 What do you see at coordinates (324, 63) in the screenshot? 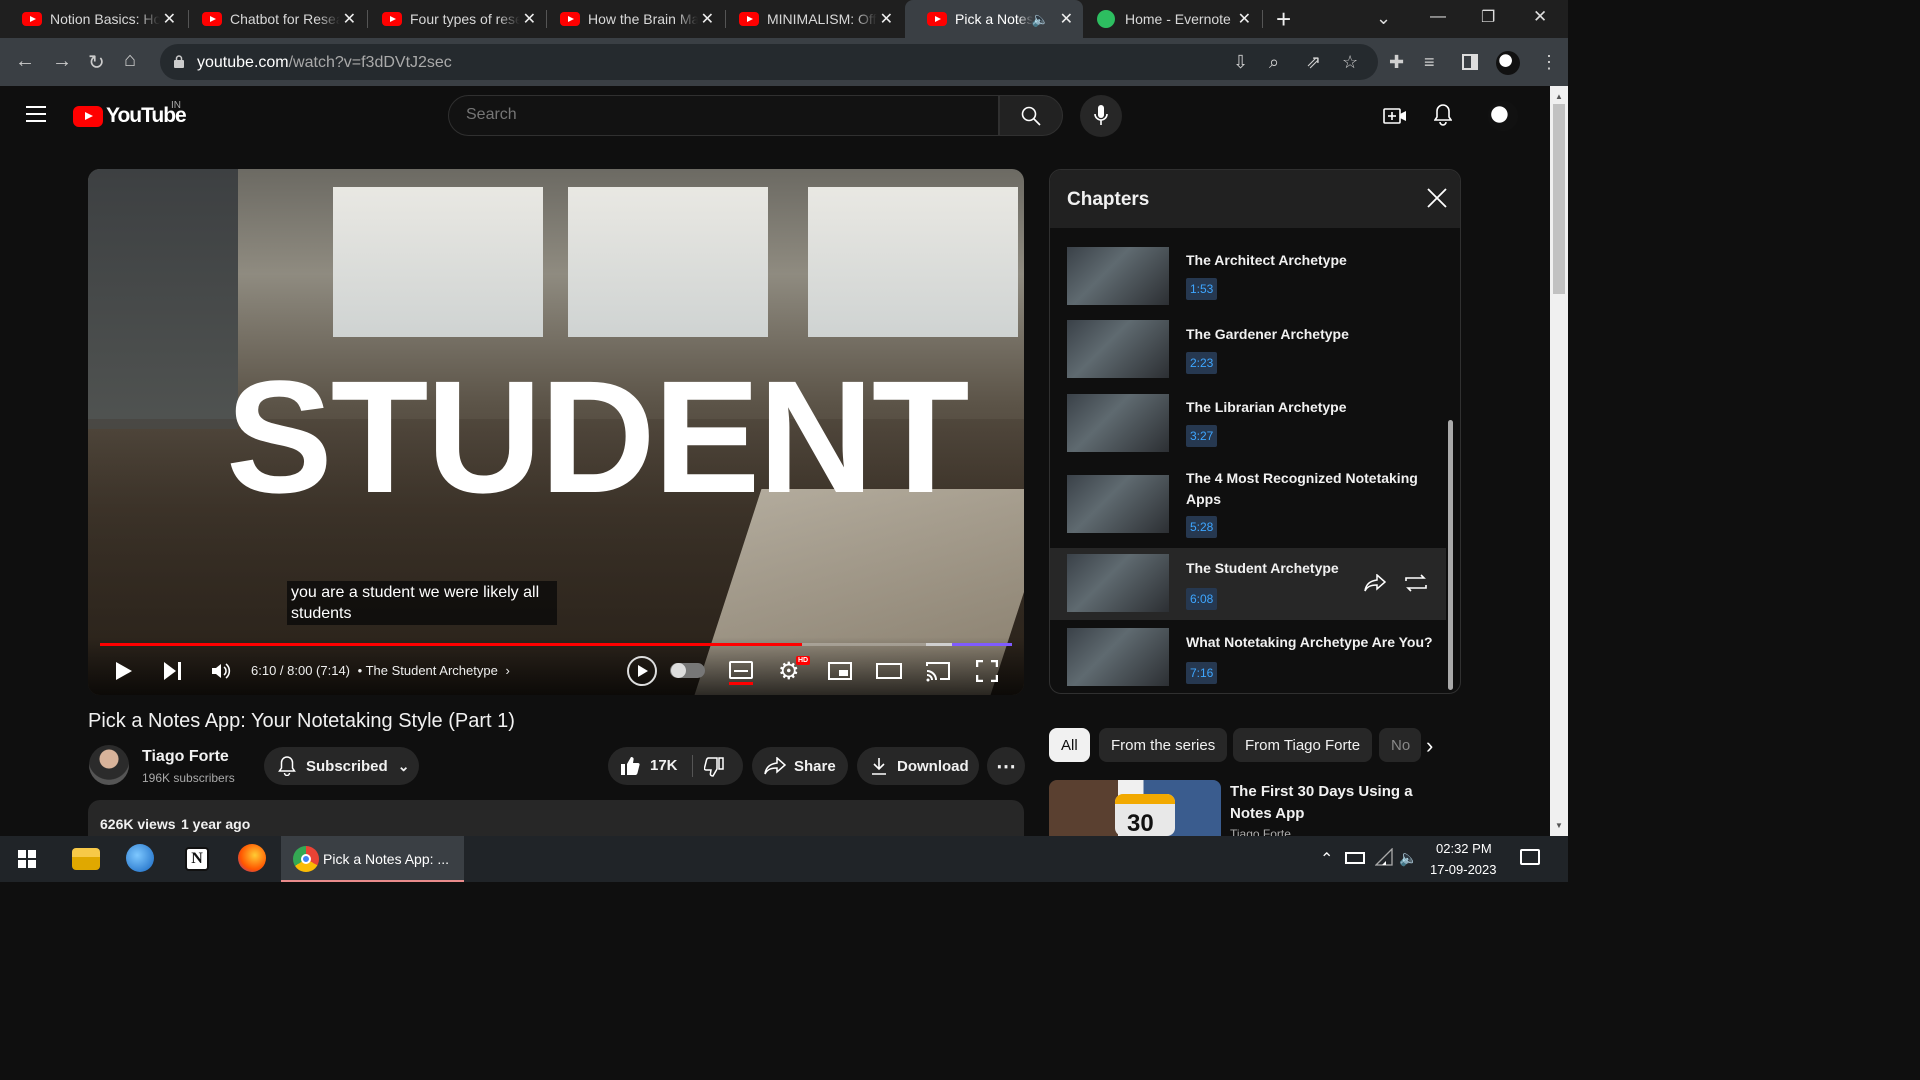
I see `url-text: youtube.com/watch?v=f3dDVtJ2sec` at bounding box center [324, 63].